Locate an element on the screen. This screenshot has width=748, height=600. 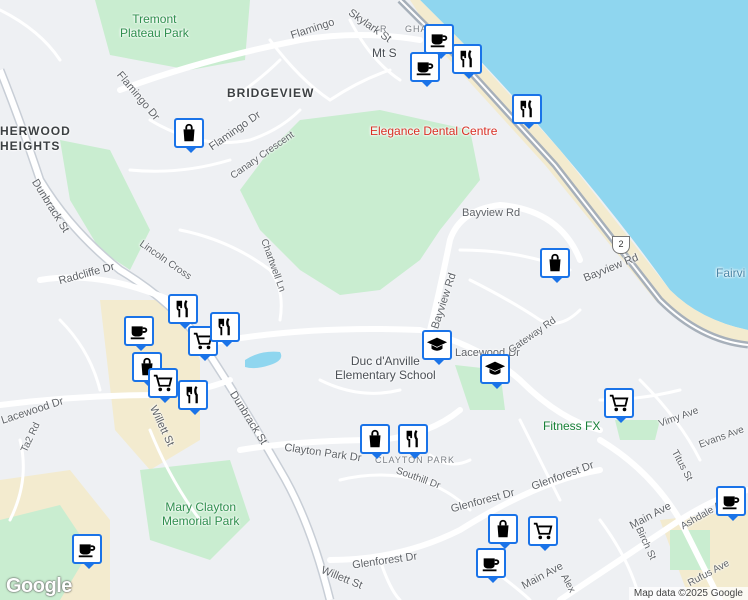
poi-label-dental: Elegance Dental Centre is located at coordinates (434, 131).